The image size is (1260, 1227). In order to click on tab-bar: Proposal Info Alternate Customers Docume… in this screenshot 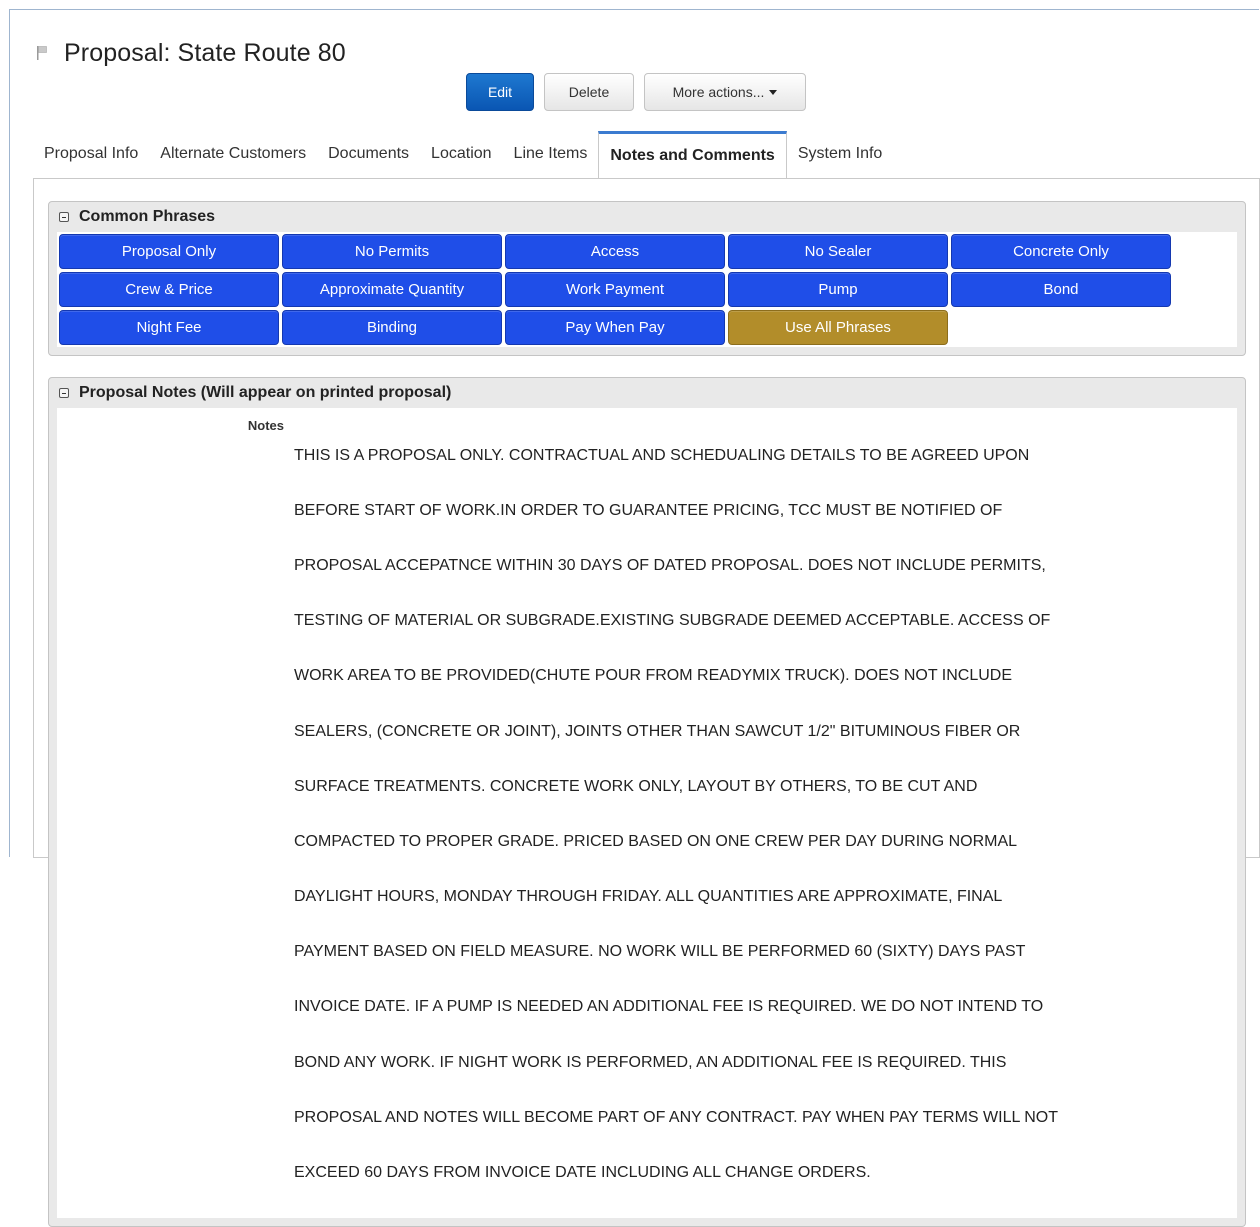, I will do `click(646, 154)`.